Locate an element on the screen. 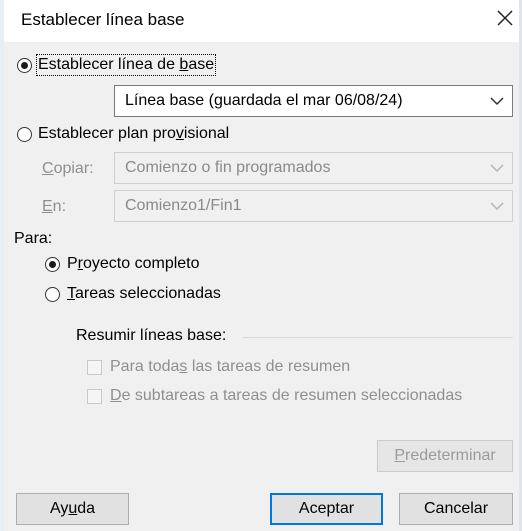  close-icon is located at coordinates (505, 18).